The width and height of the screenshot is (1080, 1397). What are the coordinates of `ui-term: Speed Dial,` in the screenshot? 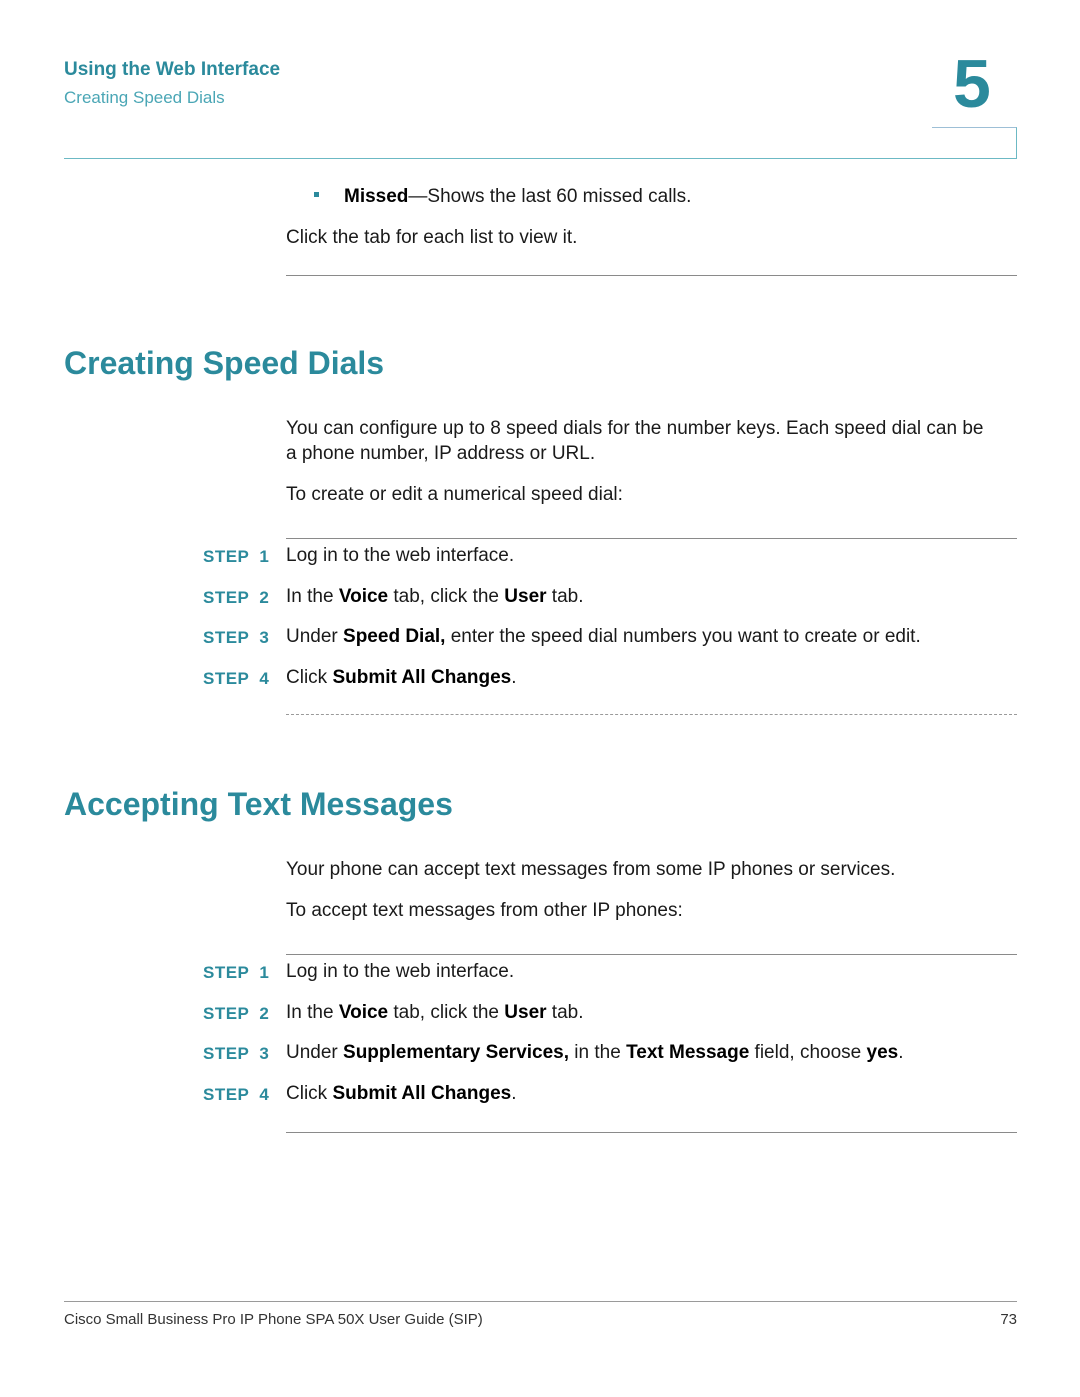 It's located at (394, 637).